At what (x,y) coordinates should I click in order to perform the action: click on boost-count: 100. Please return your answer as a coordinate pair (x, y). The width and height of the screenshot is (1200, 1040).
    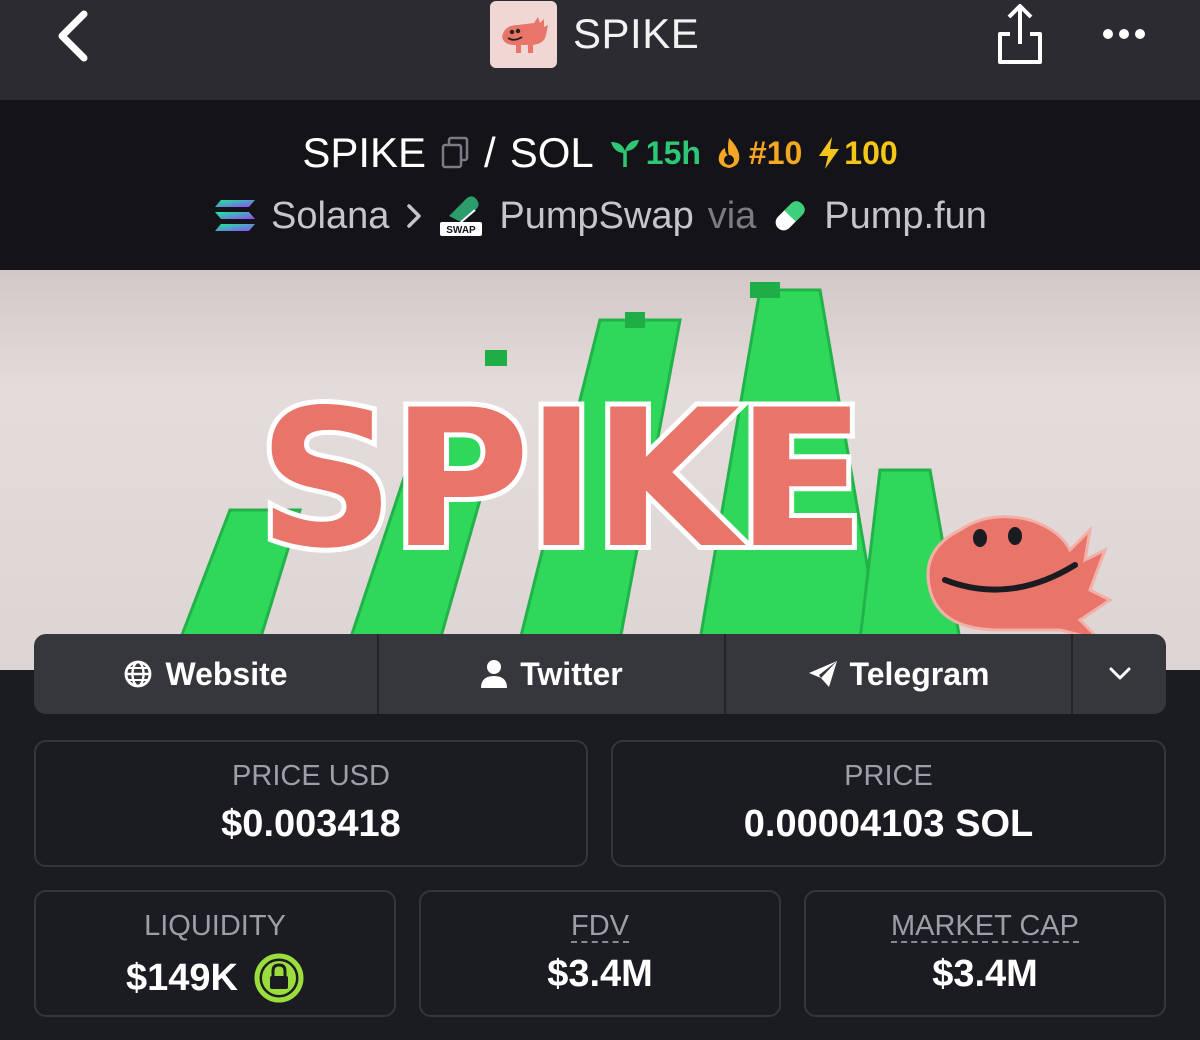
    Looking at the image, I should click on (871, 152).